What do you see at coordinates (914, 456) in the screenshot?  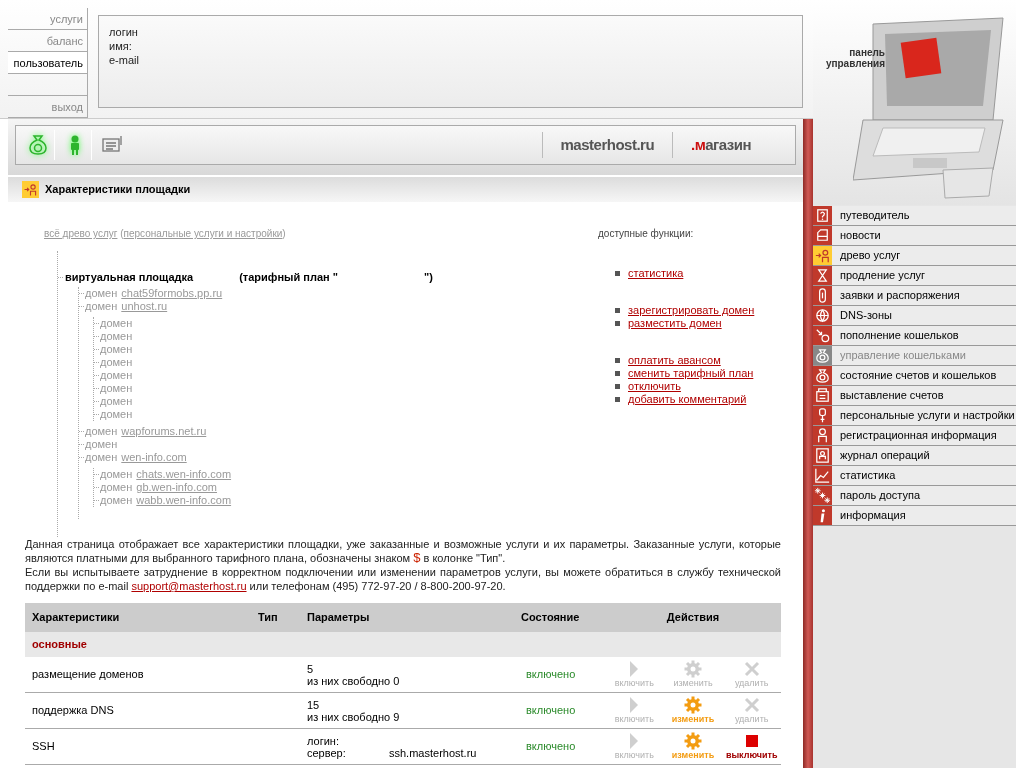 I see `sidebar-item: журнал операций` at bounding box center [914, 456].